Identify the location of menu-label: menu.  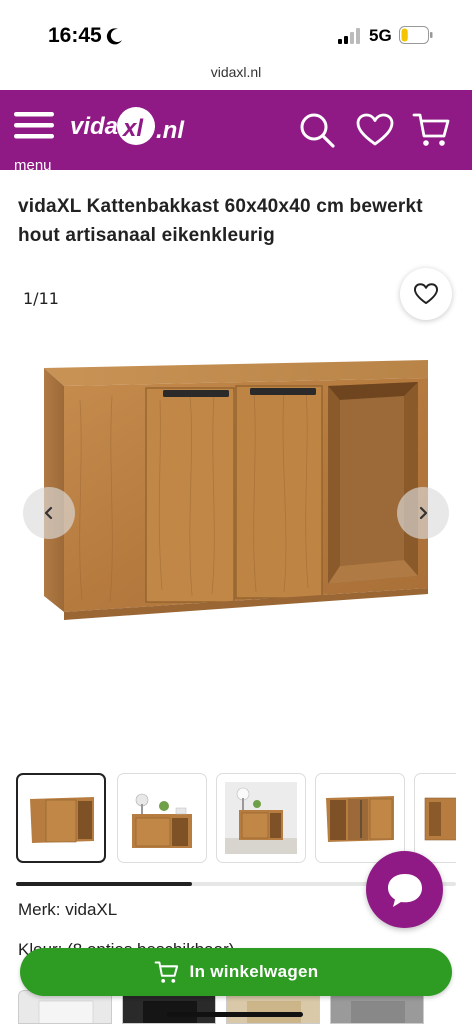
(33, 165).